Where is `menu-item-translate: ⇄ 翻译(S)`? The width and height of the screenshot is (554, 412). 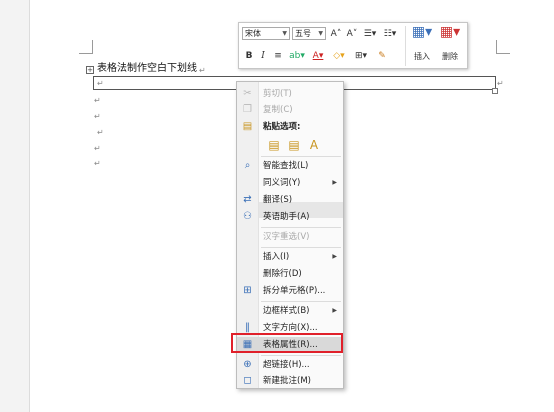
menu-item-translate: ⇄ 翻译(S) is located at coordinates (290, 200).